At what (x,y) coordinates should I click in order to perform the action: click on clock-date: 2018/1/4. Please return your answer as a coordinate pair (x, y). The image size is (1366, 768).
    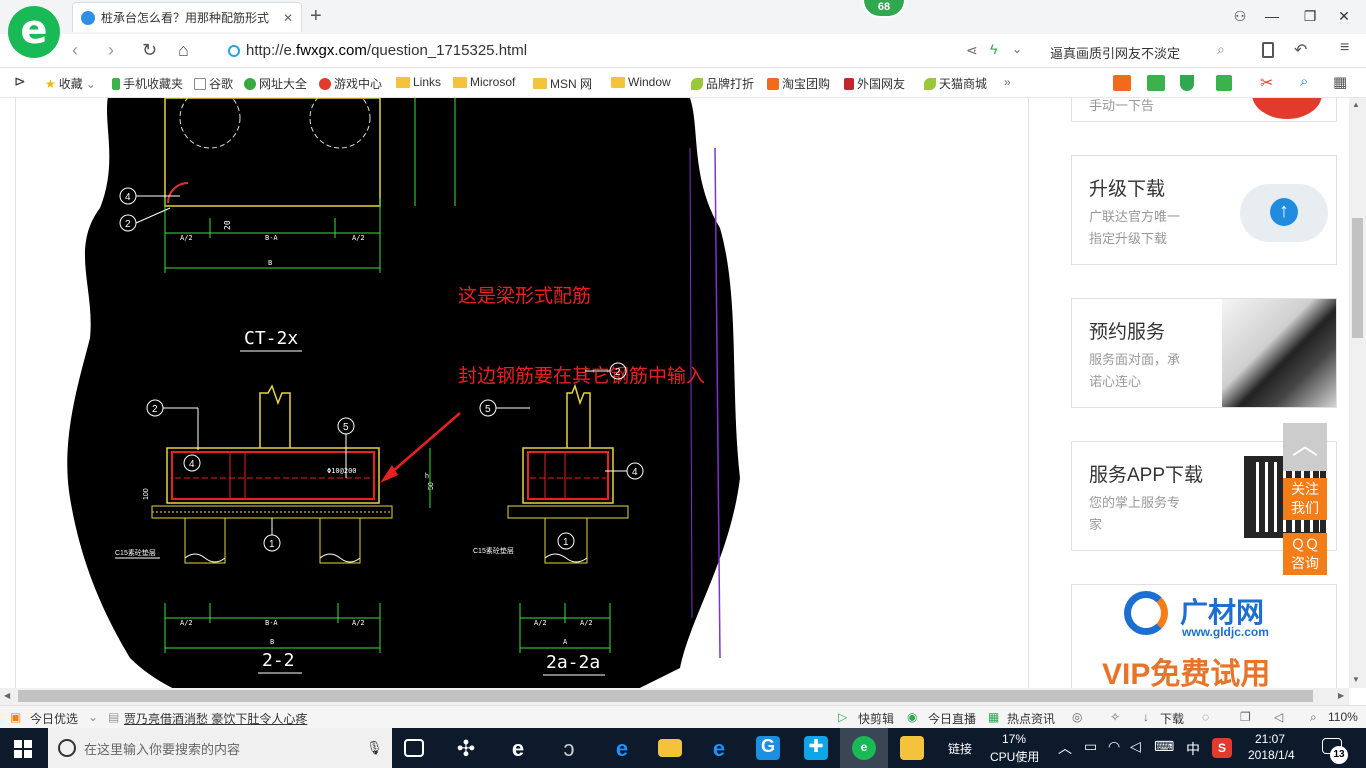
    Looking at the image, I should click on (1271, 755).